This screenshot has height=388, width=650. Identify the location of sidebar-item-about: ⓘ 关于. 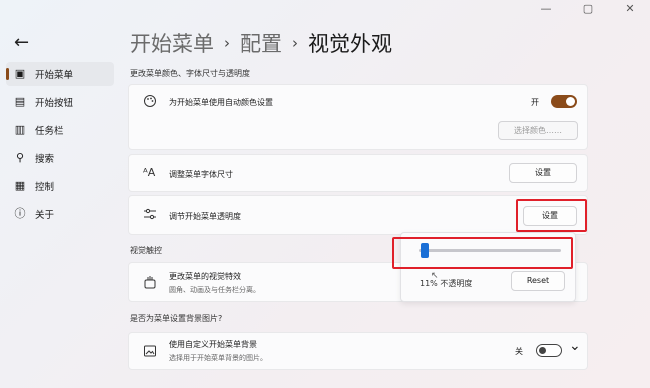
(60, 214).